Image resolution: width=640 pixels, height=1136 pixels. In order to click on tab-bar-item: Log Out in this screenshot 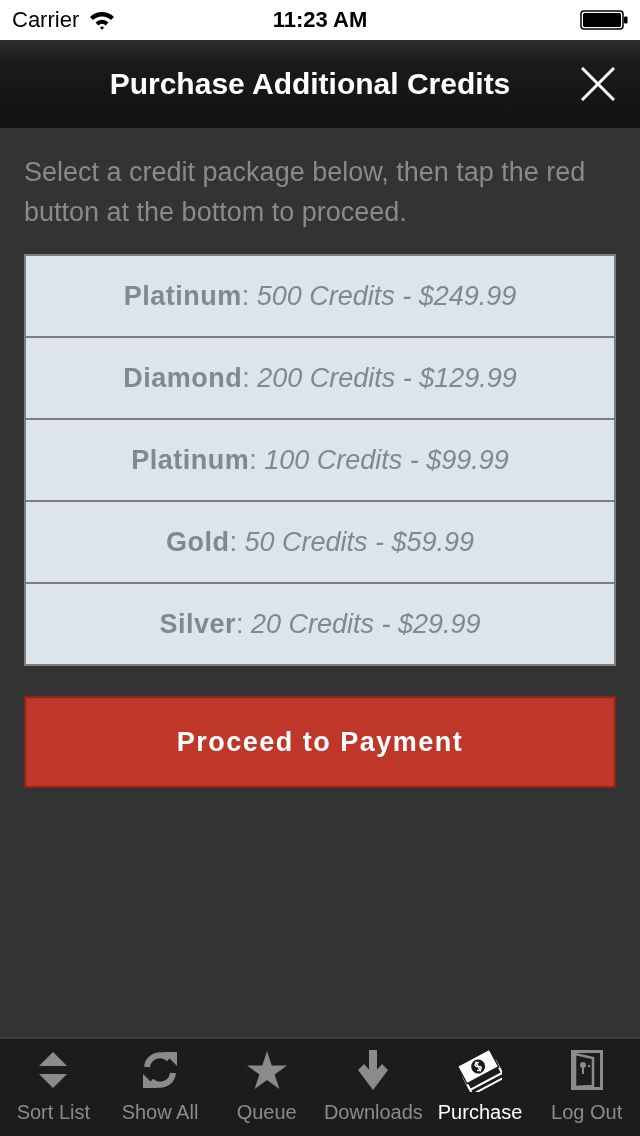, I will do `click(586, 1087)`.